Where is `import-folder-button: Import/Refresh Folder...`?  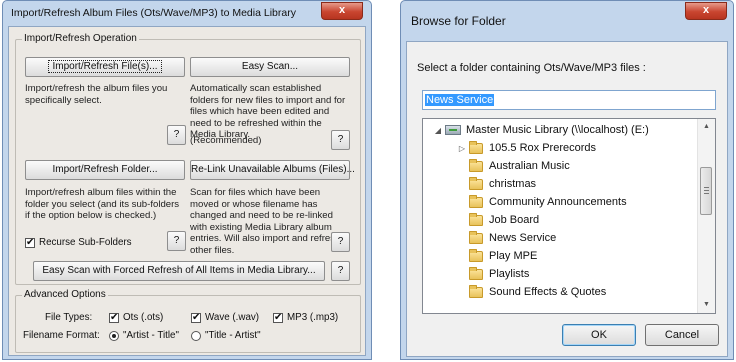 import-folder-button: Import/Refresh Folder... is located at coordinates (105, 170).